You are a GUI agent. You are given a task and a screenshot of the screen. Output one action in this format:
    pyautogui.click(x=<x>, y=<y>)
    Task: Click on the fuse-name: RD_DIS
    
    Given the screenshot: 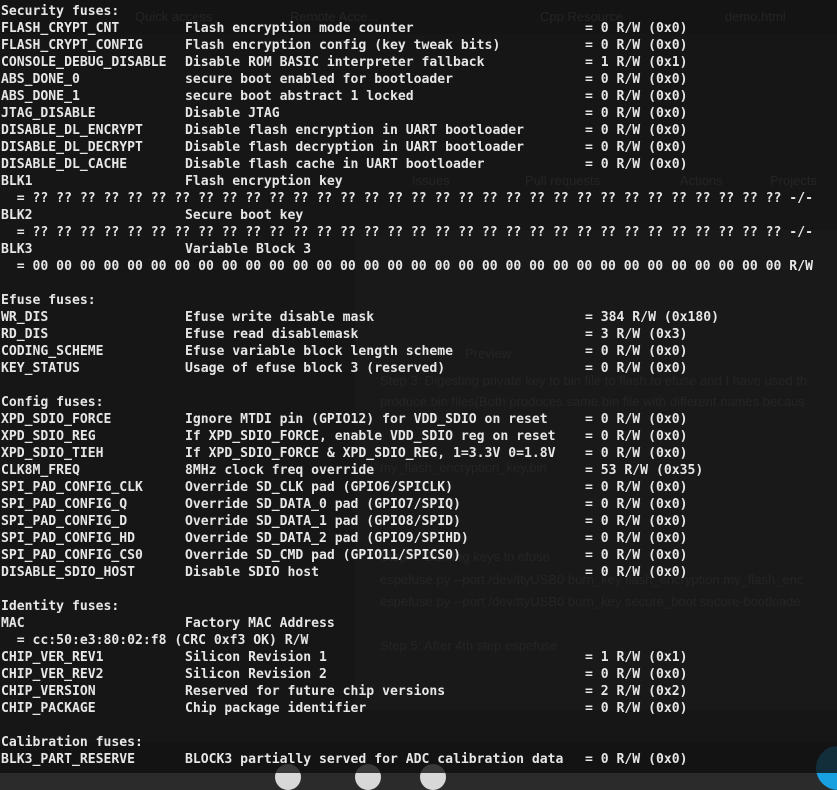 What is the action you would take?
    pyautogui.click(x=25, y=334)
    